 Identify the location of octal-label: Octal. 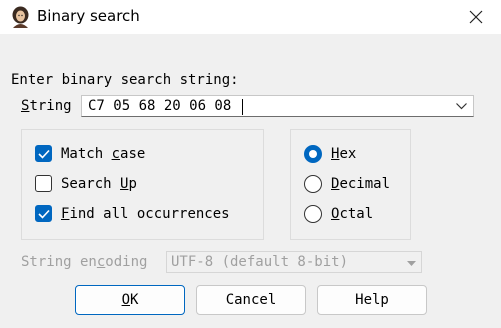
(352, 214).